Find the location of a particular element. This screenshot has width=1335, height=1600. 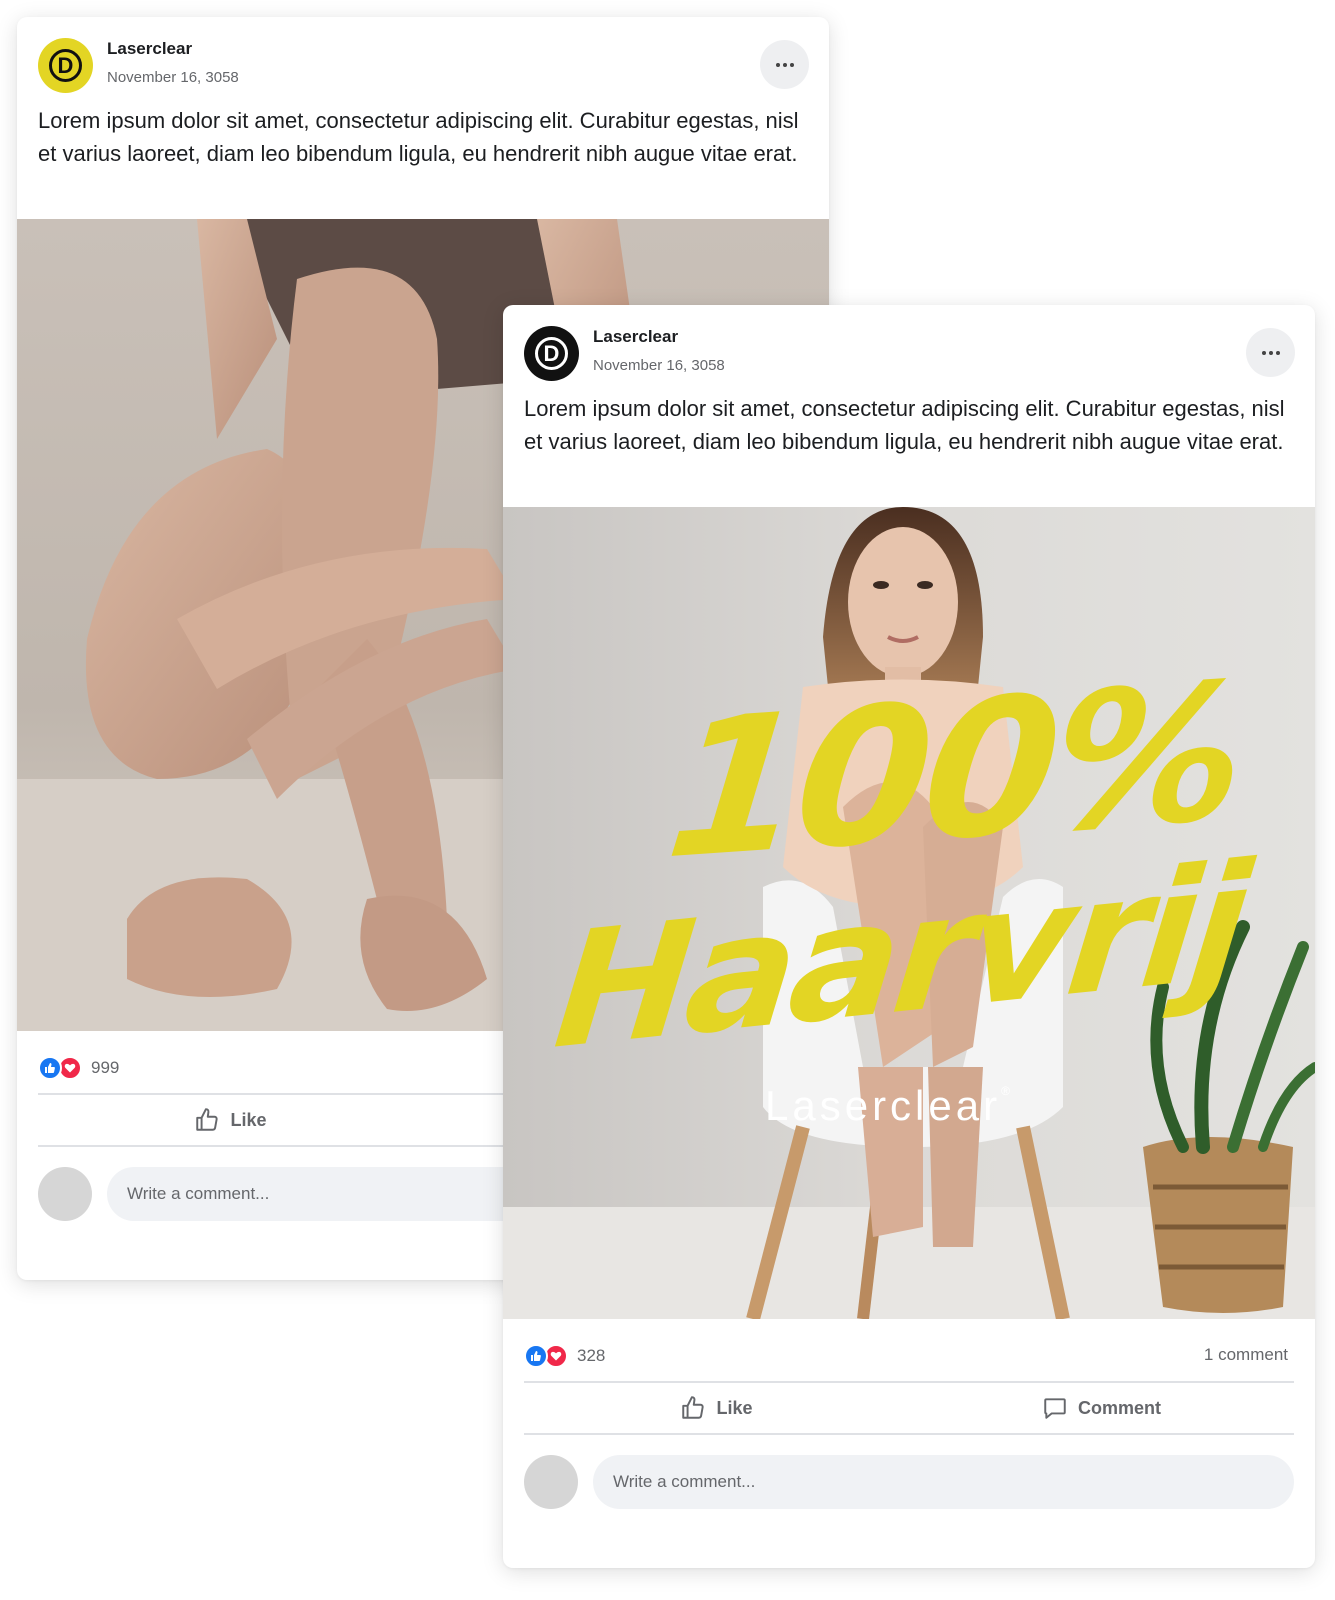

comment-count-link: 1 comment is located at coordinates (1246, 1355).